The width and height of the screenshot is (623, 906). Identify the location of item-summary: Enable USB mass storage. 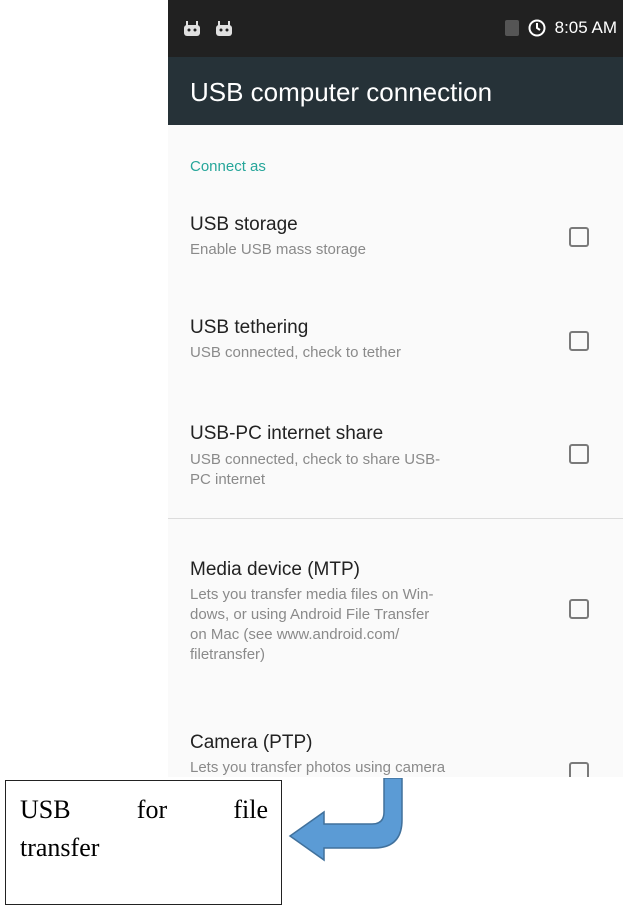
(278, 249).